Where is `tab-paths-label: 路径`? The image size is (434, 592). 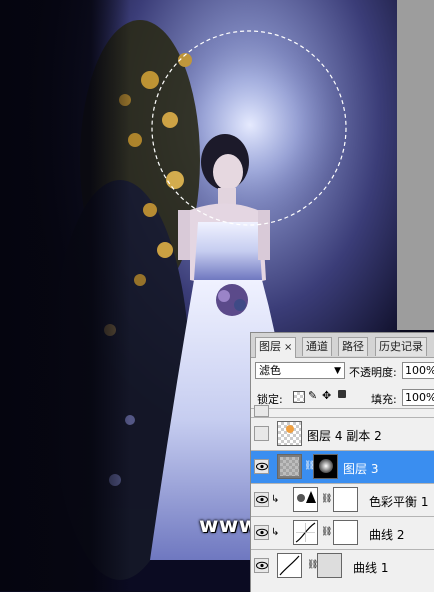 tab-paths-label: 路径 is located at coordinates (353, 346).